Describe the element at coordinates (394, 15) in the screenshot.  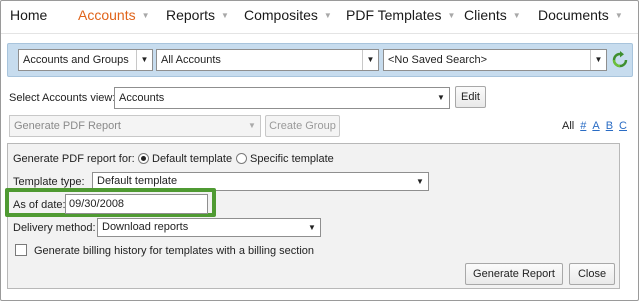
I see `nav-pdf-templates-label: PDF Templates` at that location.